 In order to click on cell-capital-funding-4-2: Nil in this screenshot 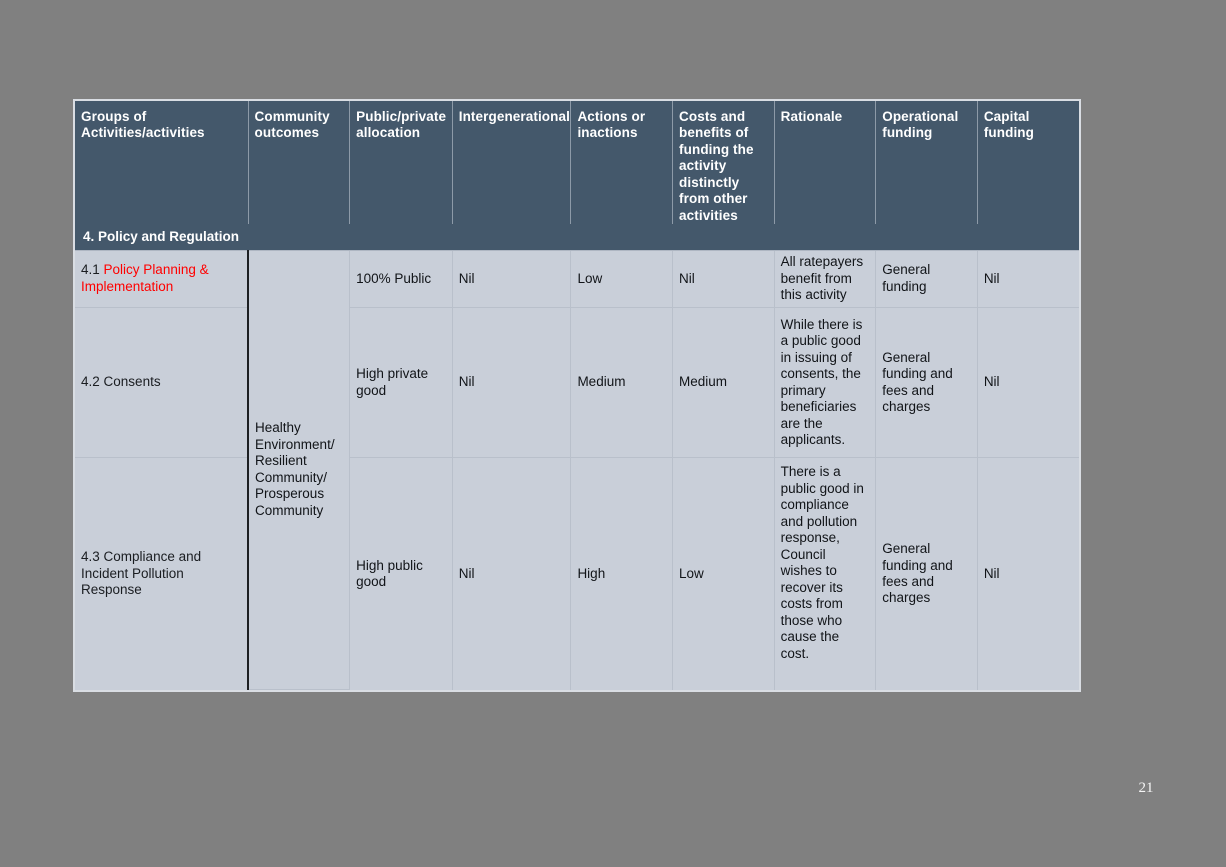, I will do `click(1028, 383)`.